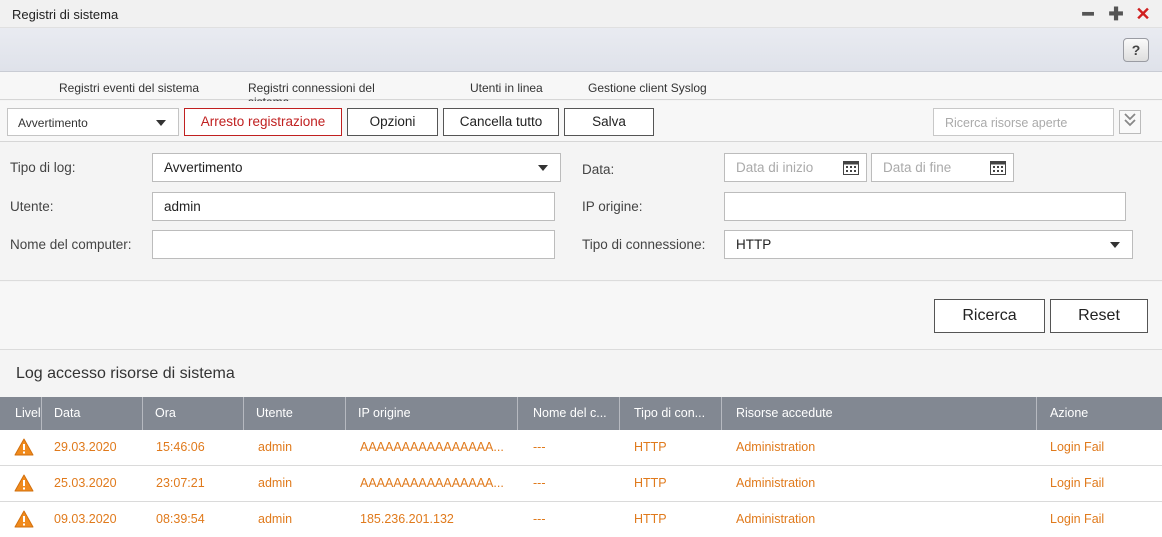 Image resolution: width=1162 pixels, height=537 pixels. What do you see at coordinates (1136, 50) in the screenshot?
I see `help-button: ?` at bounding box center [1136, 50].